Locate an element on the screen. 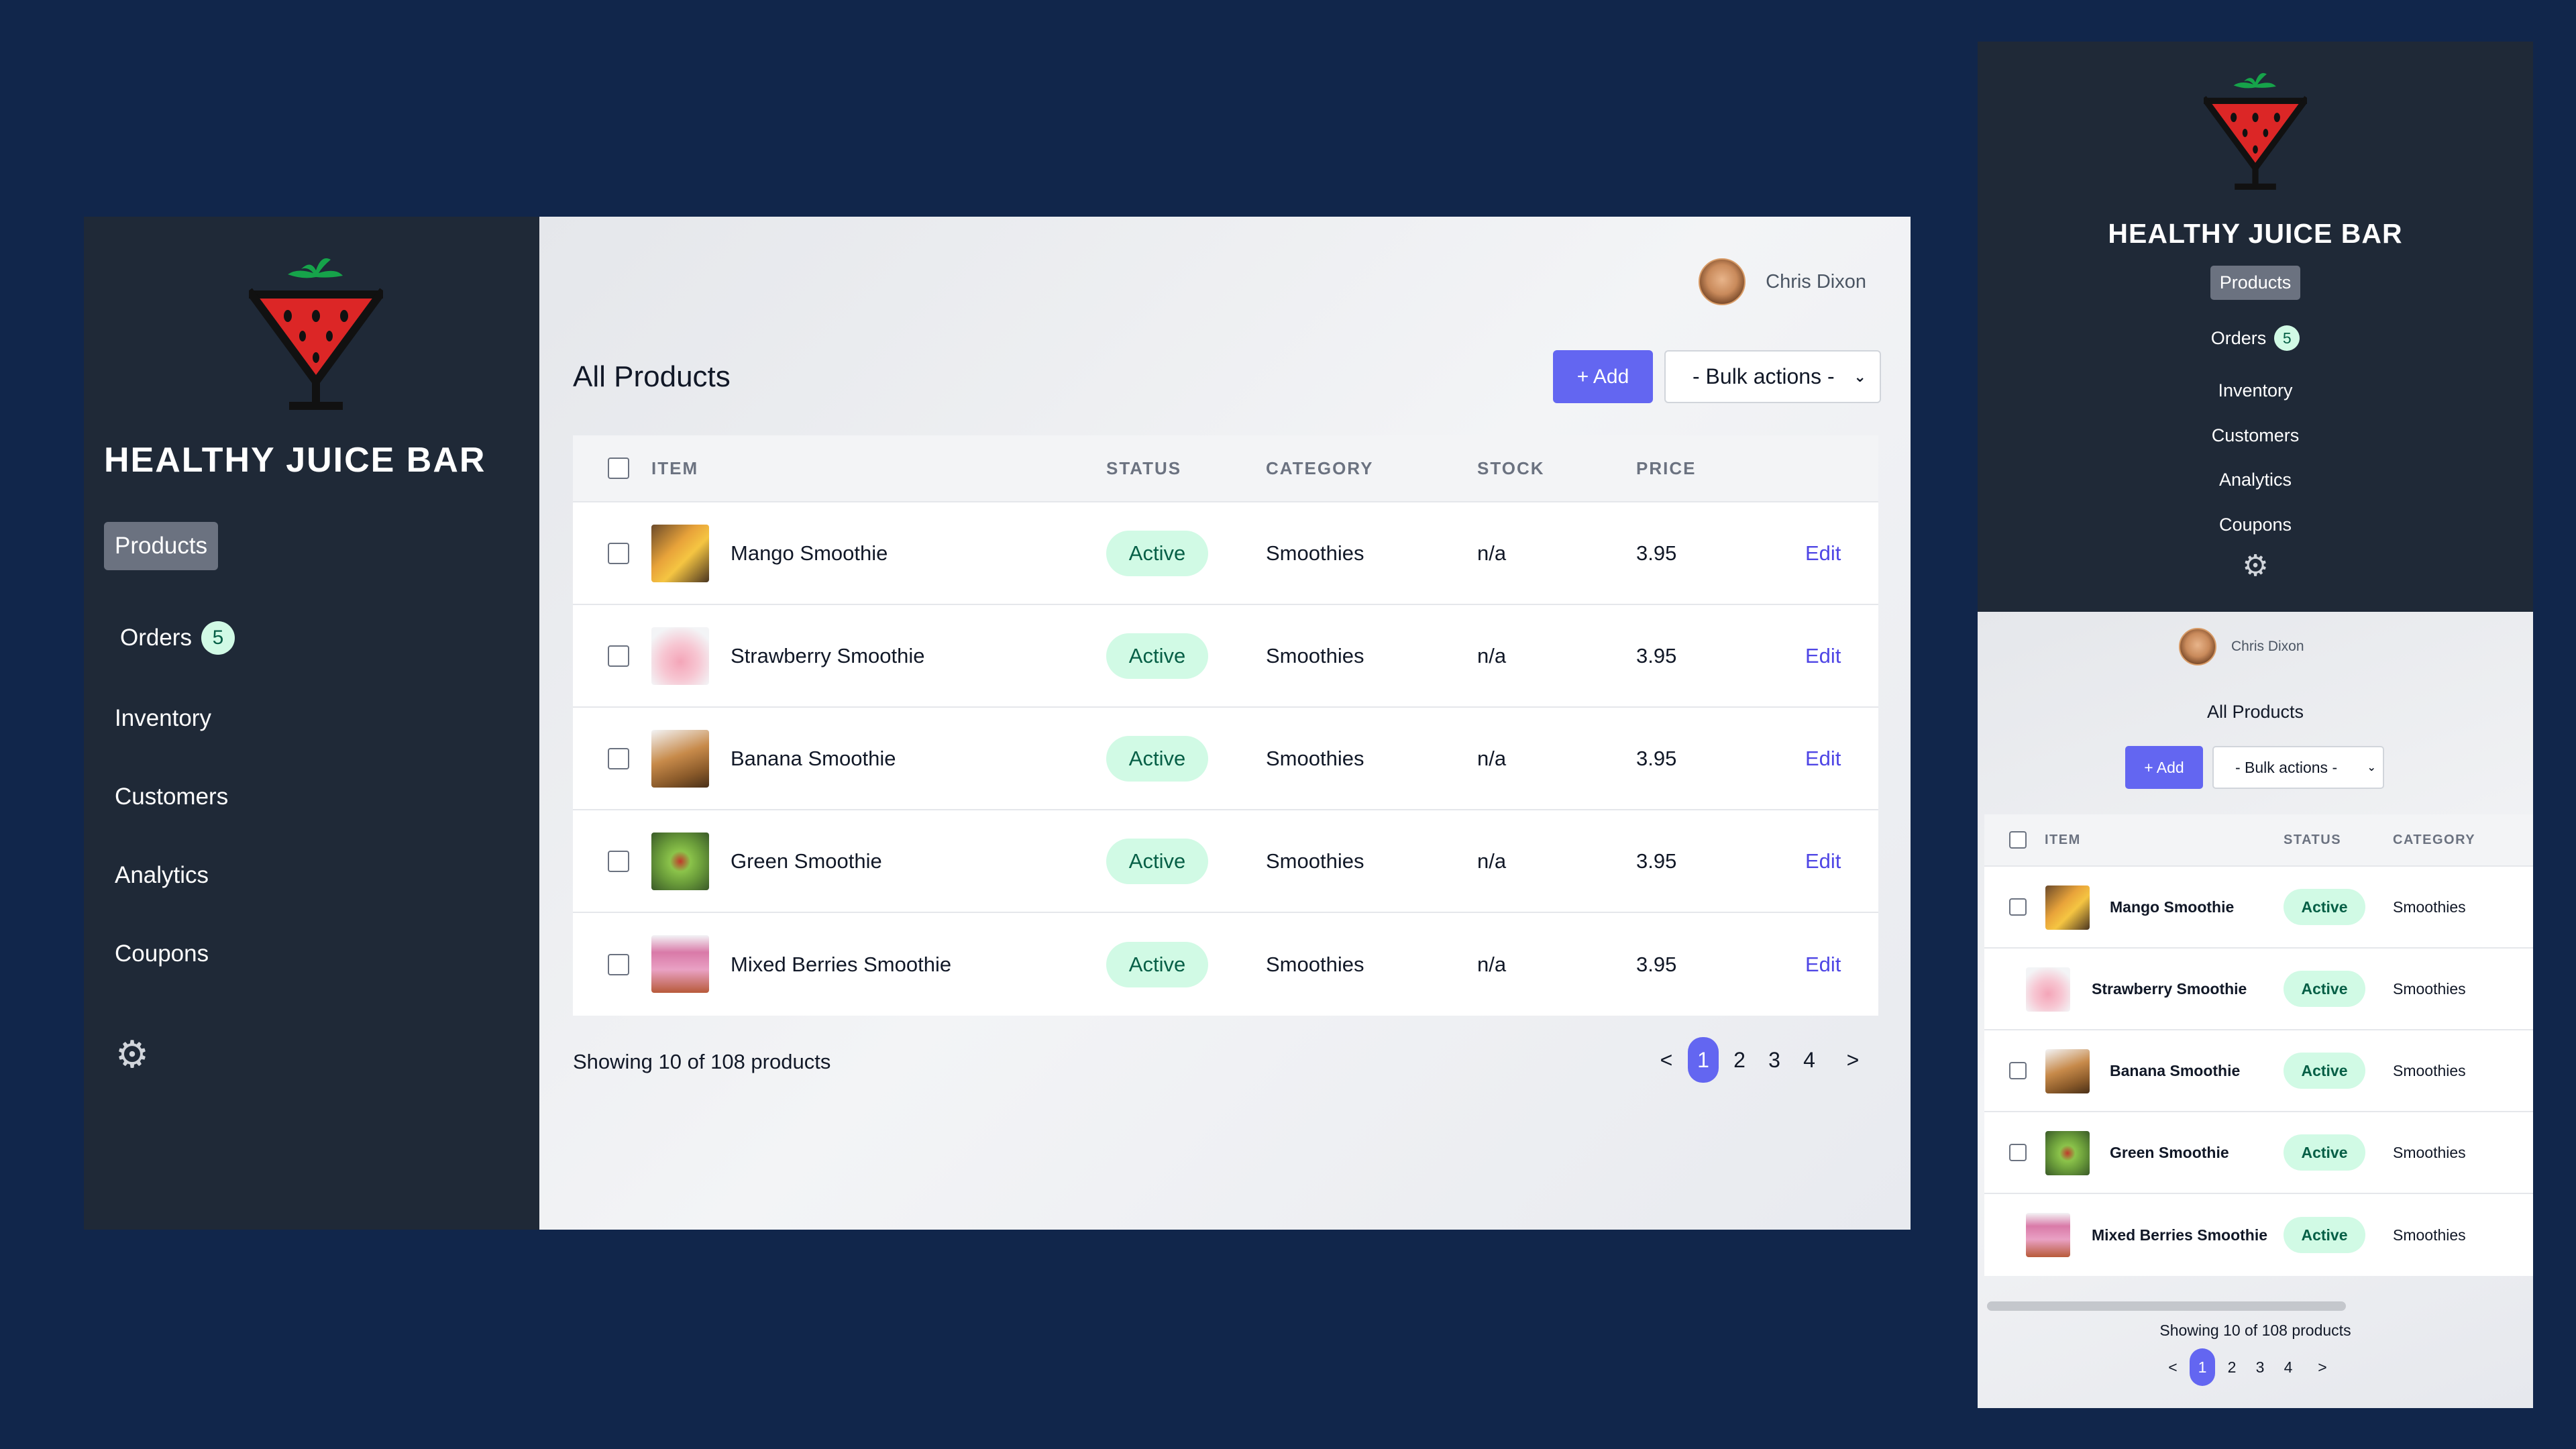  page-title: All Products is located at coordinates (652, 376).